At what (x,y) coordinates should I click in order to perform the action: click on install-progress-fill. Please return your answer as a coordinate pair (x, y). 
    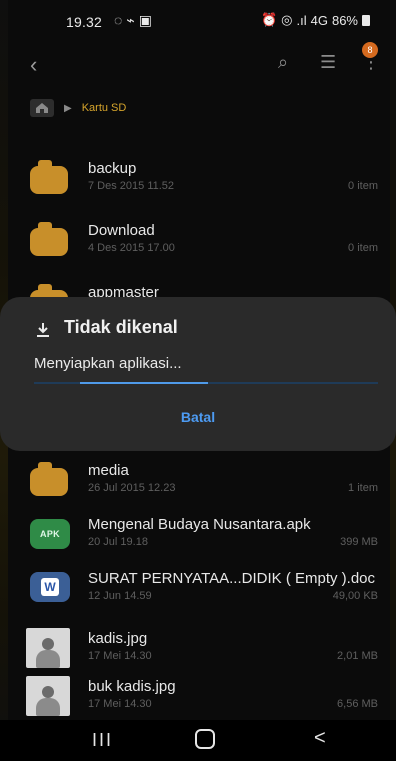
    Looking at the image, I should click on (144, 383).